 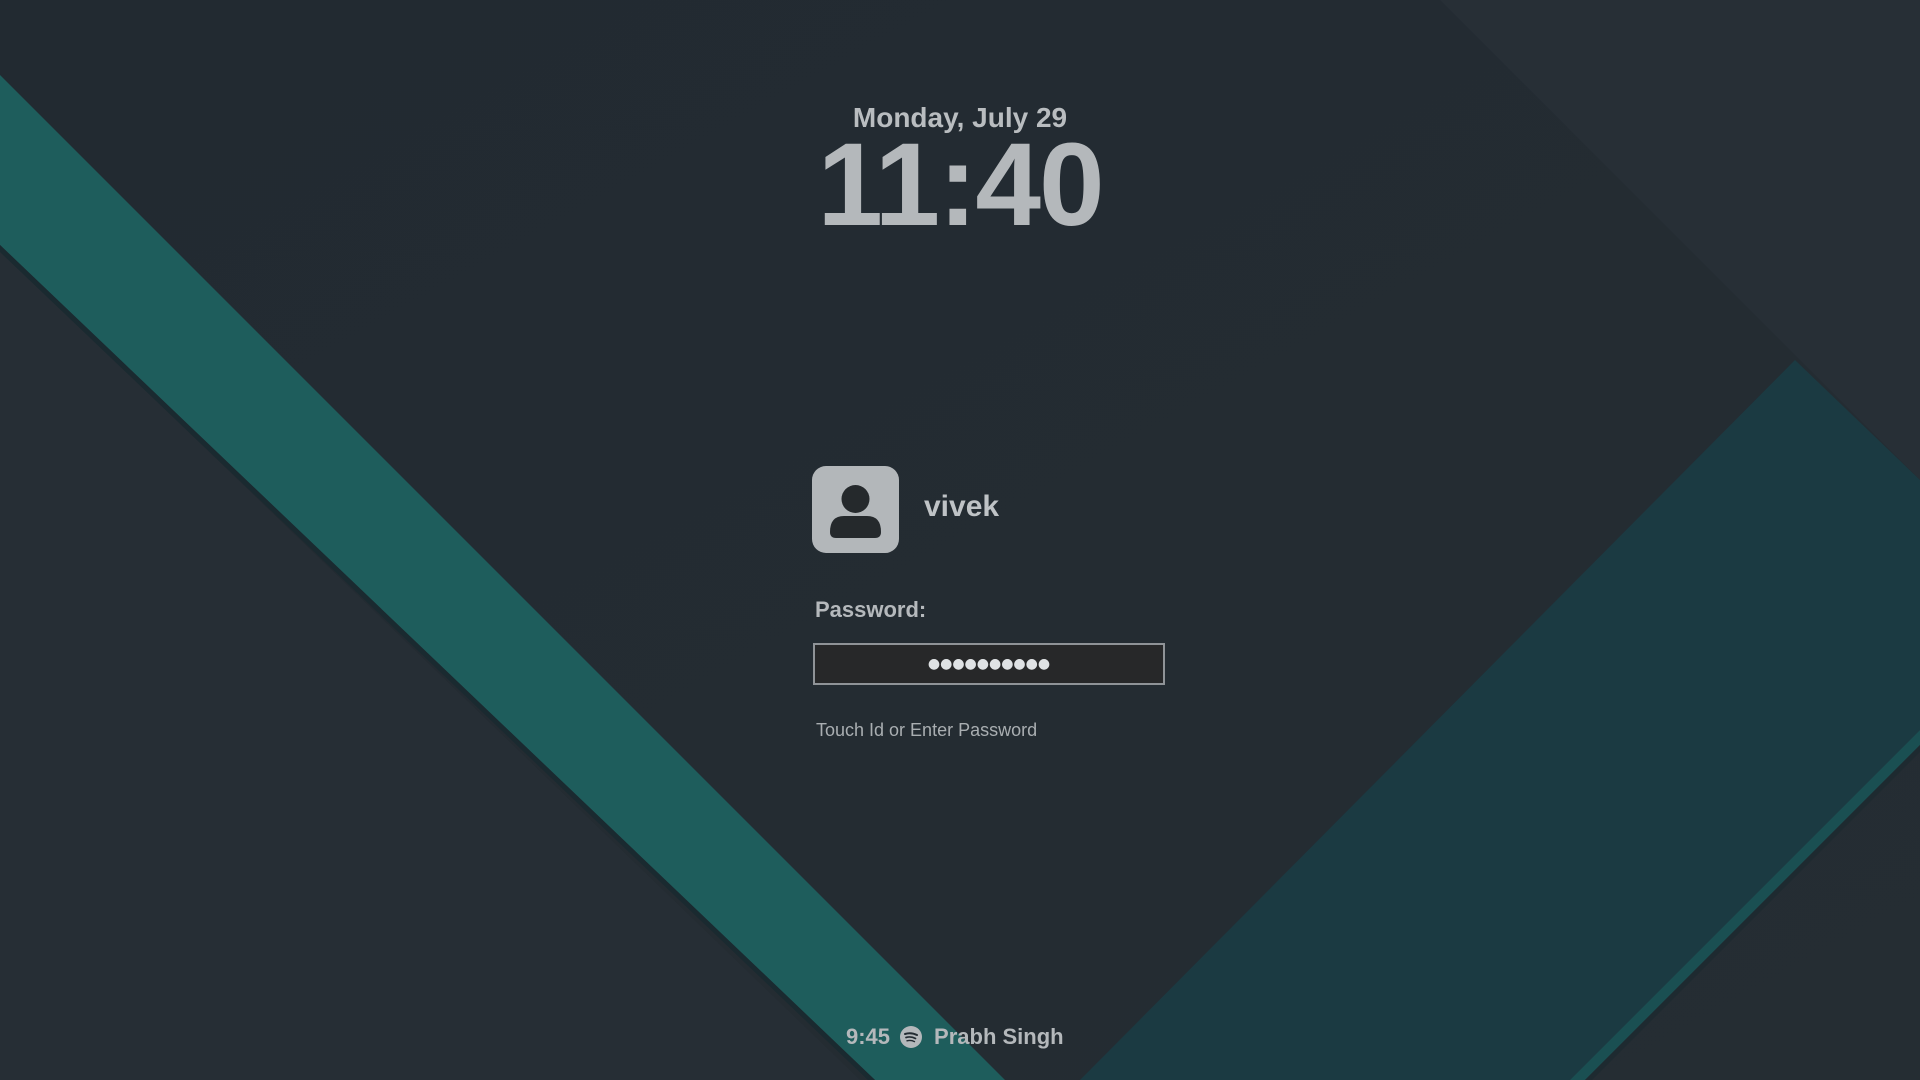 I want to click on user-silhouette-icon, so click(x=855, y=511).